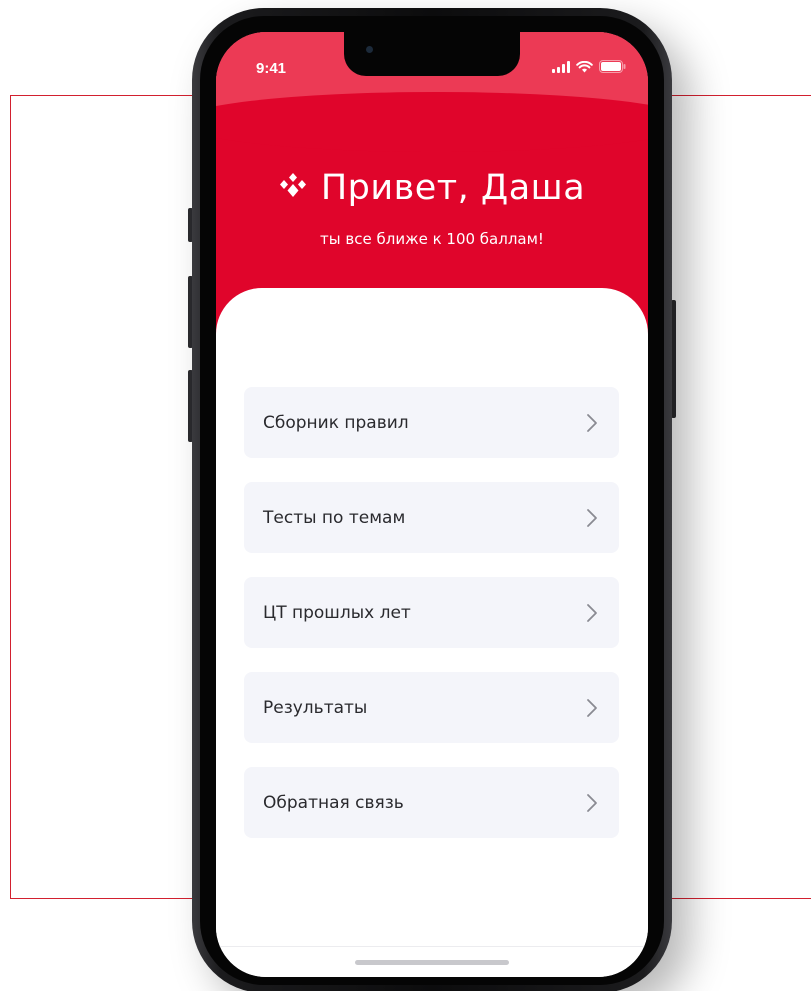  I want to click on header-wave, so click(432, 122).